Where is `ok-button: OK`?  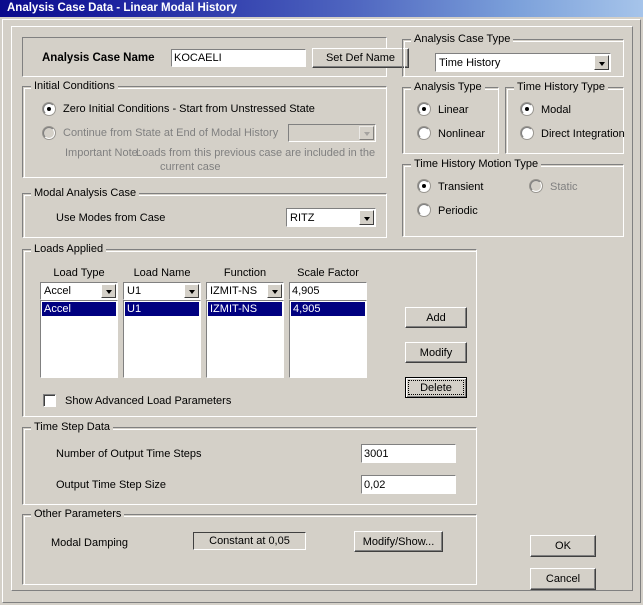 ok-button: OK is located at coordinates (563, 546).